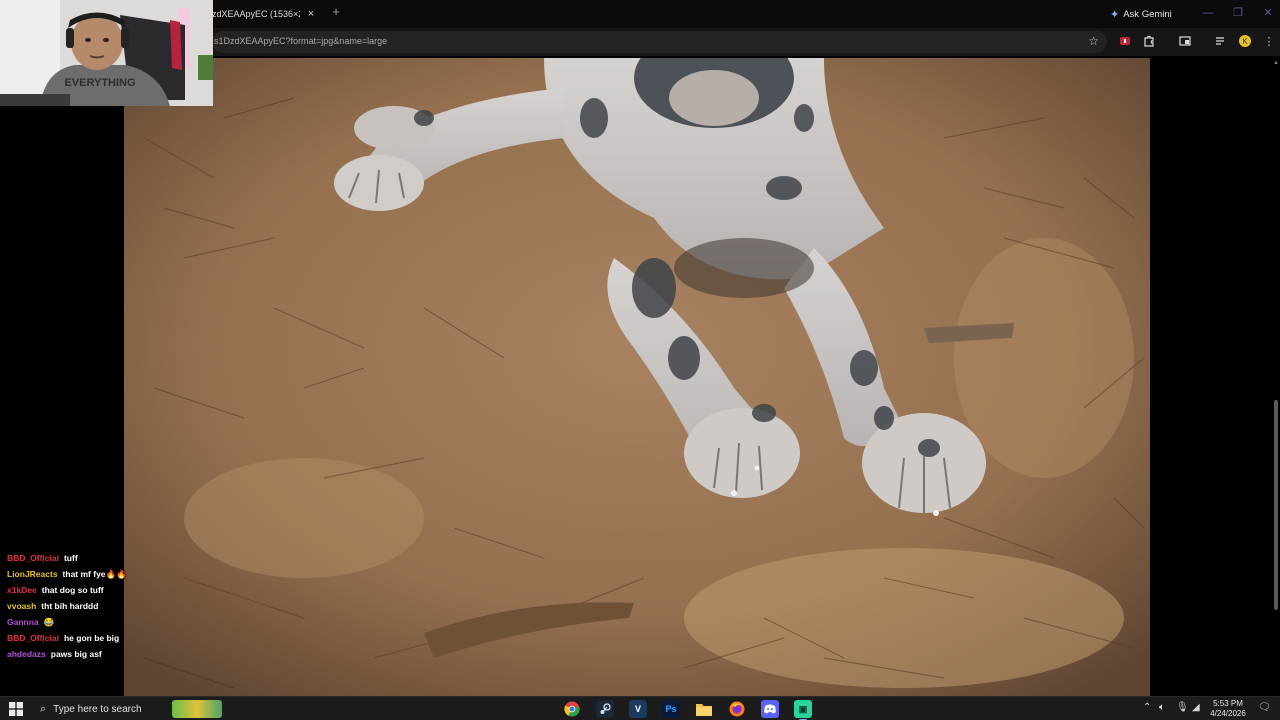 The height and width of the screenshot is (720, 1280). Describe the element at coordinates (1268, 13) in the screenshot. I see `close-window-icon: ✕` at that location.